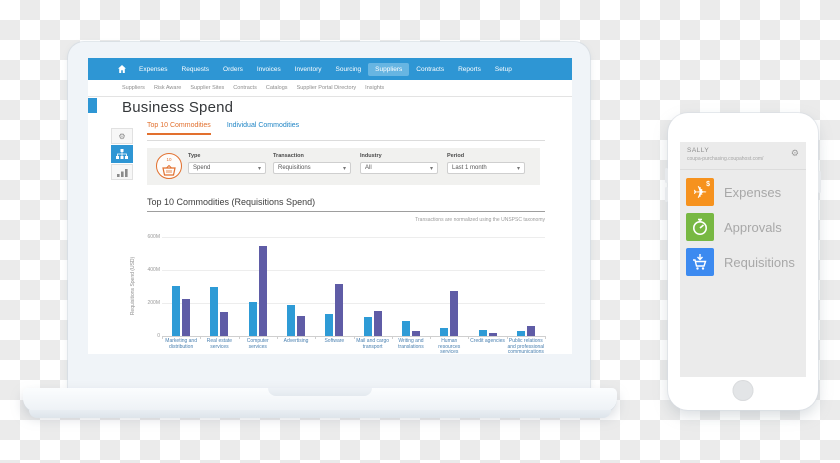 The width and height of the screenshot is (840, 463). What do you see at coordinates (349, 69) in the screenshot?
I see `top-nav-item-sourcing: Sourcing` at bounding box center [349, 69].